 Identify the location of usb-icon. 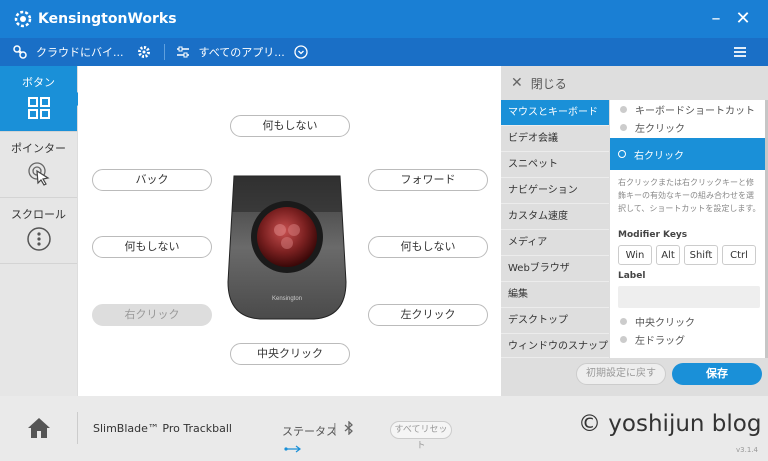
(293, 449).